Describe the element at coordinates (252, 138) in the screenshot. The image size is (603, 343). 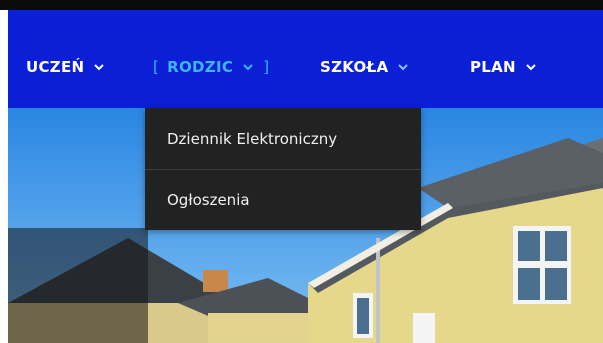
I see `dropdown-item-label: Dziennik Elektroniczny` at that location.